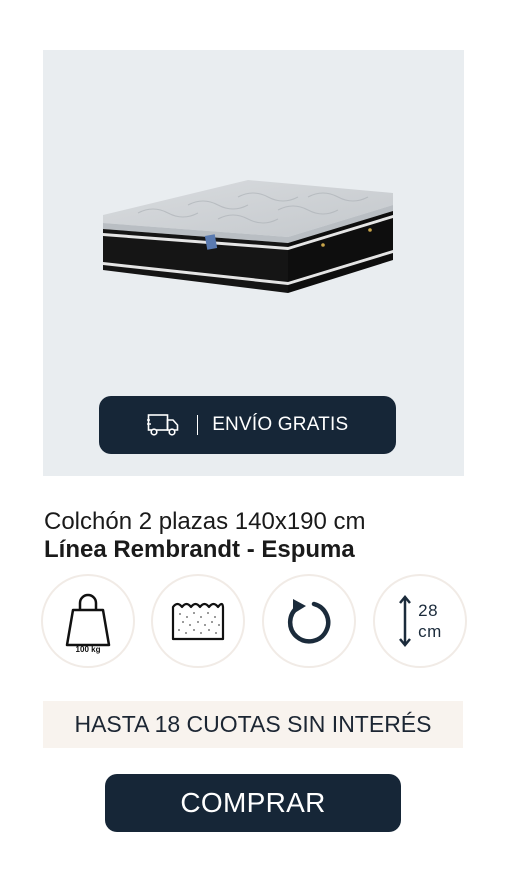 This screenshot has height=877, width=506. Describe the element at coordinates (280, 424) in the screenshot. I see `free-shipping-label: ENVÍO GRATIS` at that location.